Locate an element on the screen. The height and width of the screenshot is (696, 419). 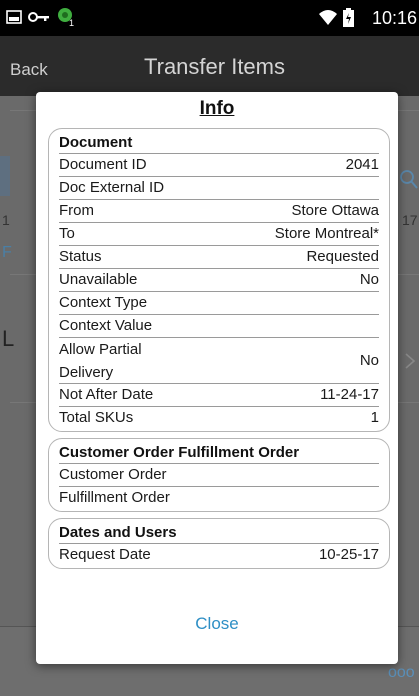
group-header: Document is located at coordinates (96, 142).